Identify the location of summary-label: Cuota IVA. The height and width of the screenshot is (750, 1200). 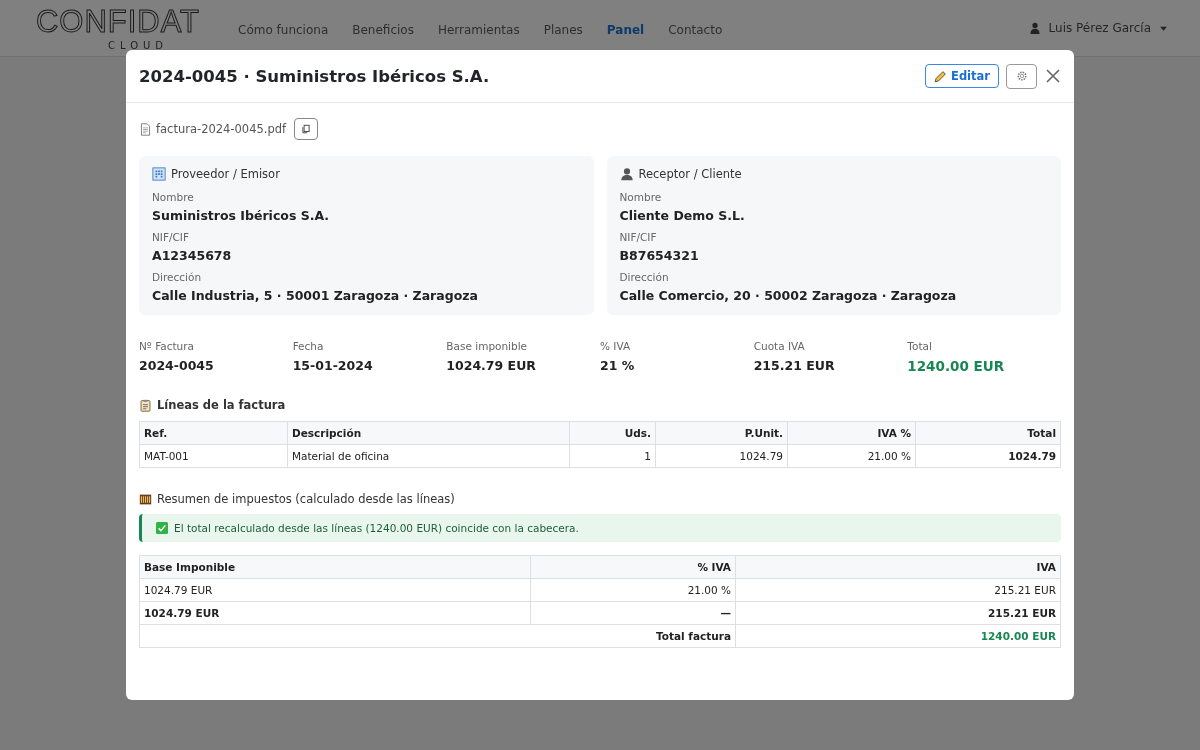
(779, 346).